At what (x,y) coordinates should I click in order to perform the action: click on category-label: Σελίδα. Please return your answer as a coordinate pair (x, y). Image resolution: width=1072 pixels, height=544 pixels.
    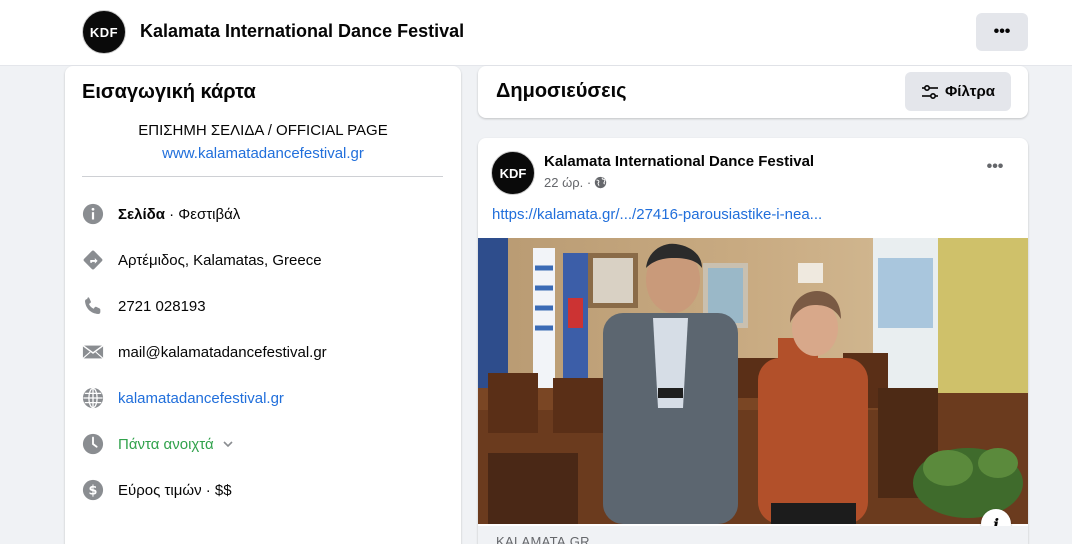
    Looking at the image, I should click on (141, 214).